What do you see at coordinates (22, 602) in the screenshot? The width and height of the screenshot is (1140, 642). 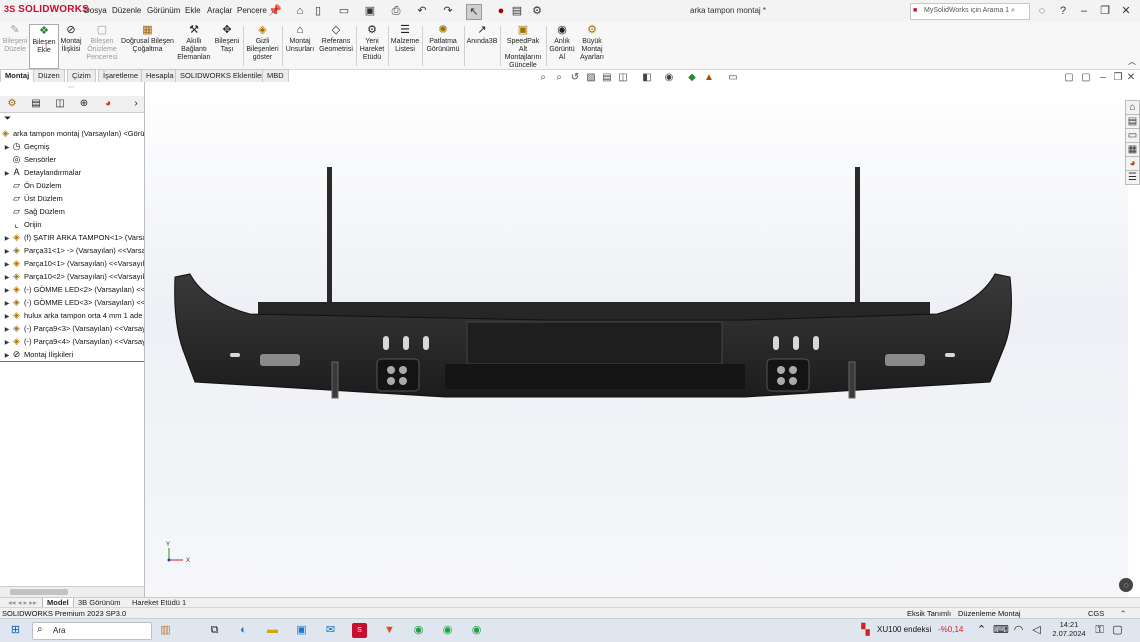 I see `tab-nav-arrows-icon: ◂◂ ◂ ▸ ▸▸` at bounding box center [22, 602].